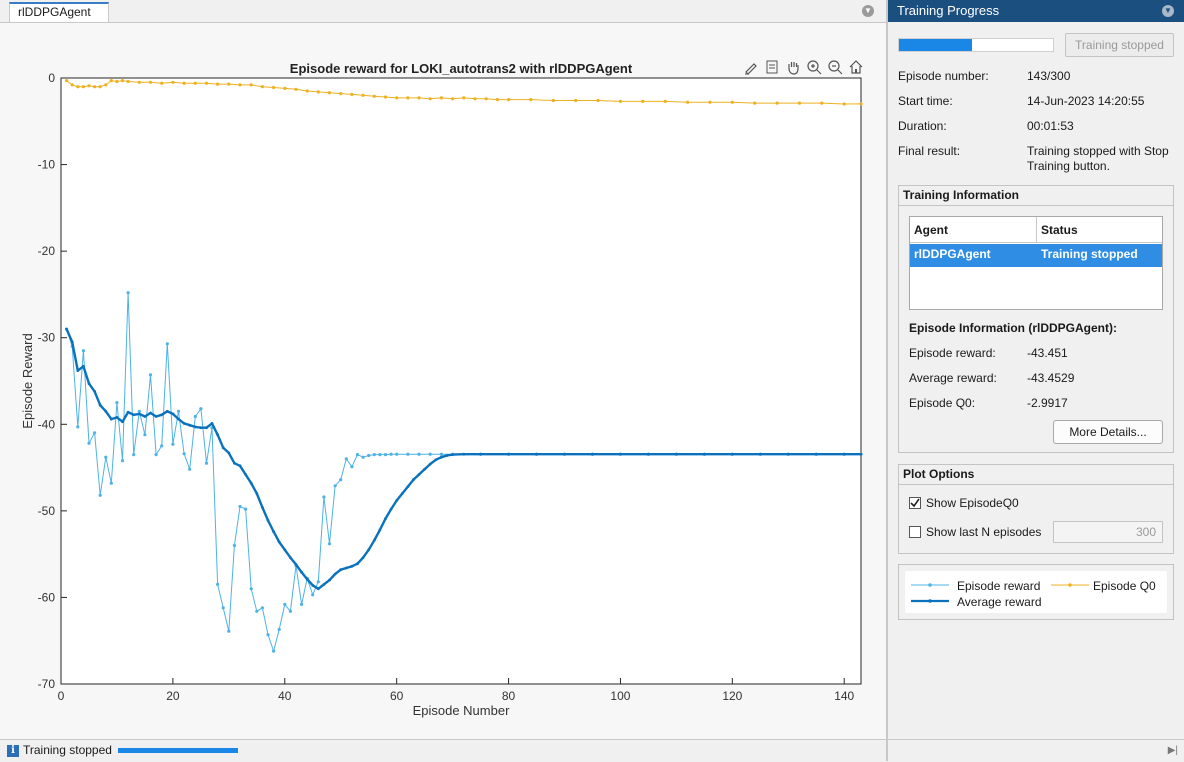 This screenshot has height=762, width=1184. I want to click on y-tick-label: -30, so click(47, 338).